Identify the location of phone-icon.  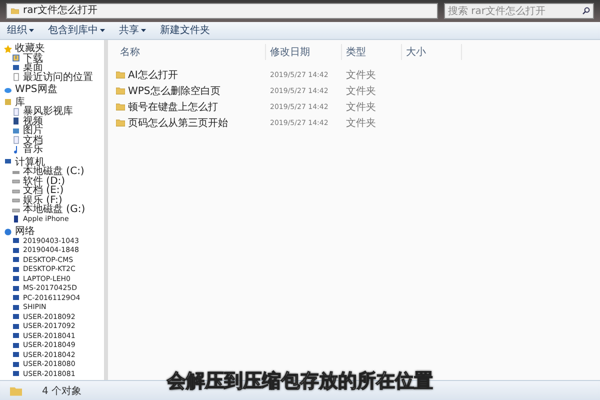
(16, 219).